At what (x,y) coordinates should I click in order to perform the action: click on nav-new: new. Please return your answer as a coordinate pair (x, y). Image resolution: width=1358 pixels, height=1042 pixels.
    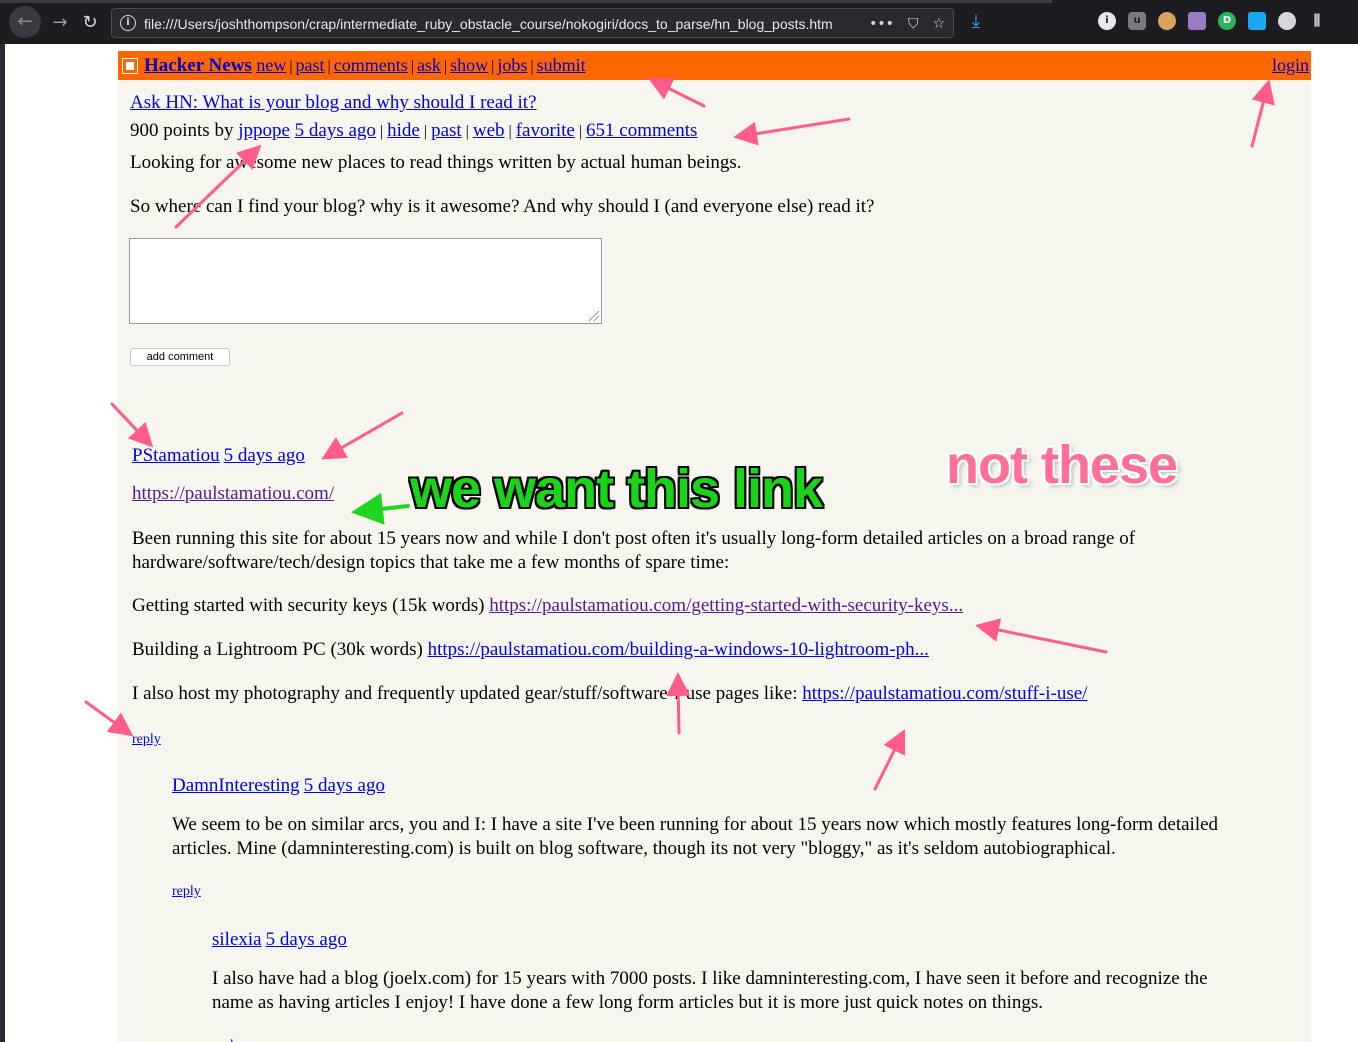
    Looking at the image, I should click on (271, 65).